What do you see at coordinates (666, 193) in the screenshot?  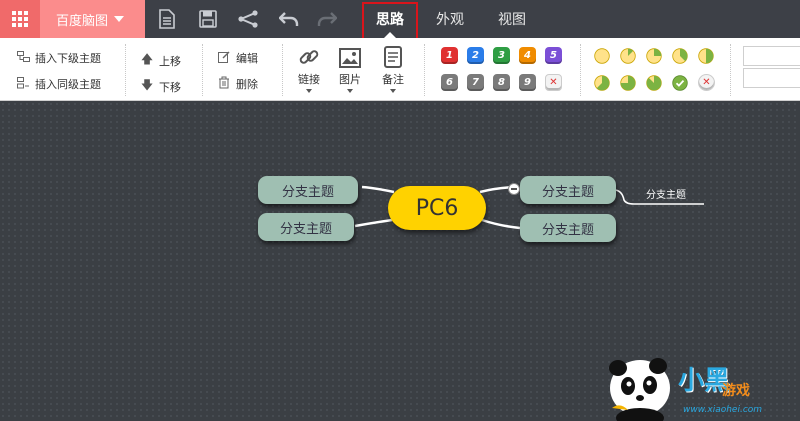 I see `sub-branch-topic: 分支主题` at bounding box center [666, 193].